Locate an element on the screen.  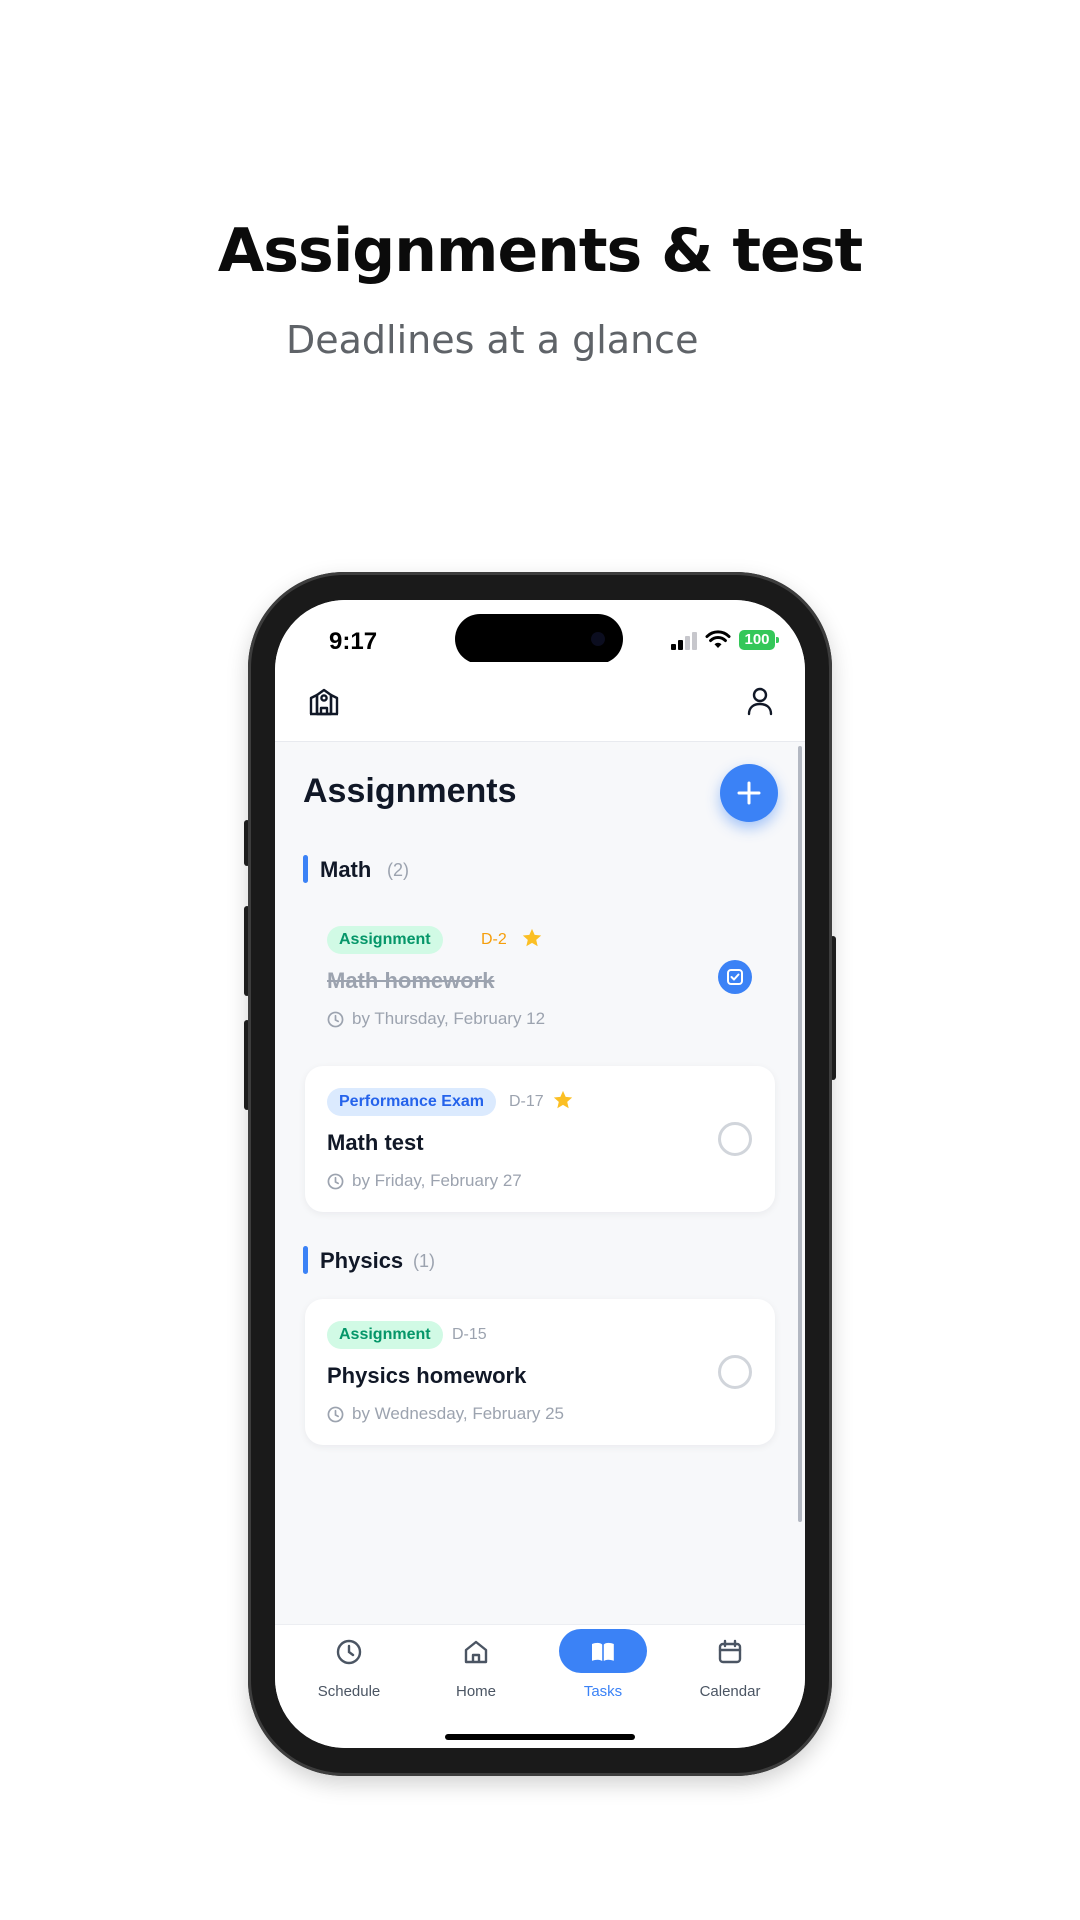
dday-label: D-17 is located at coordinates (526, 1101).